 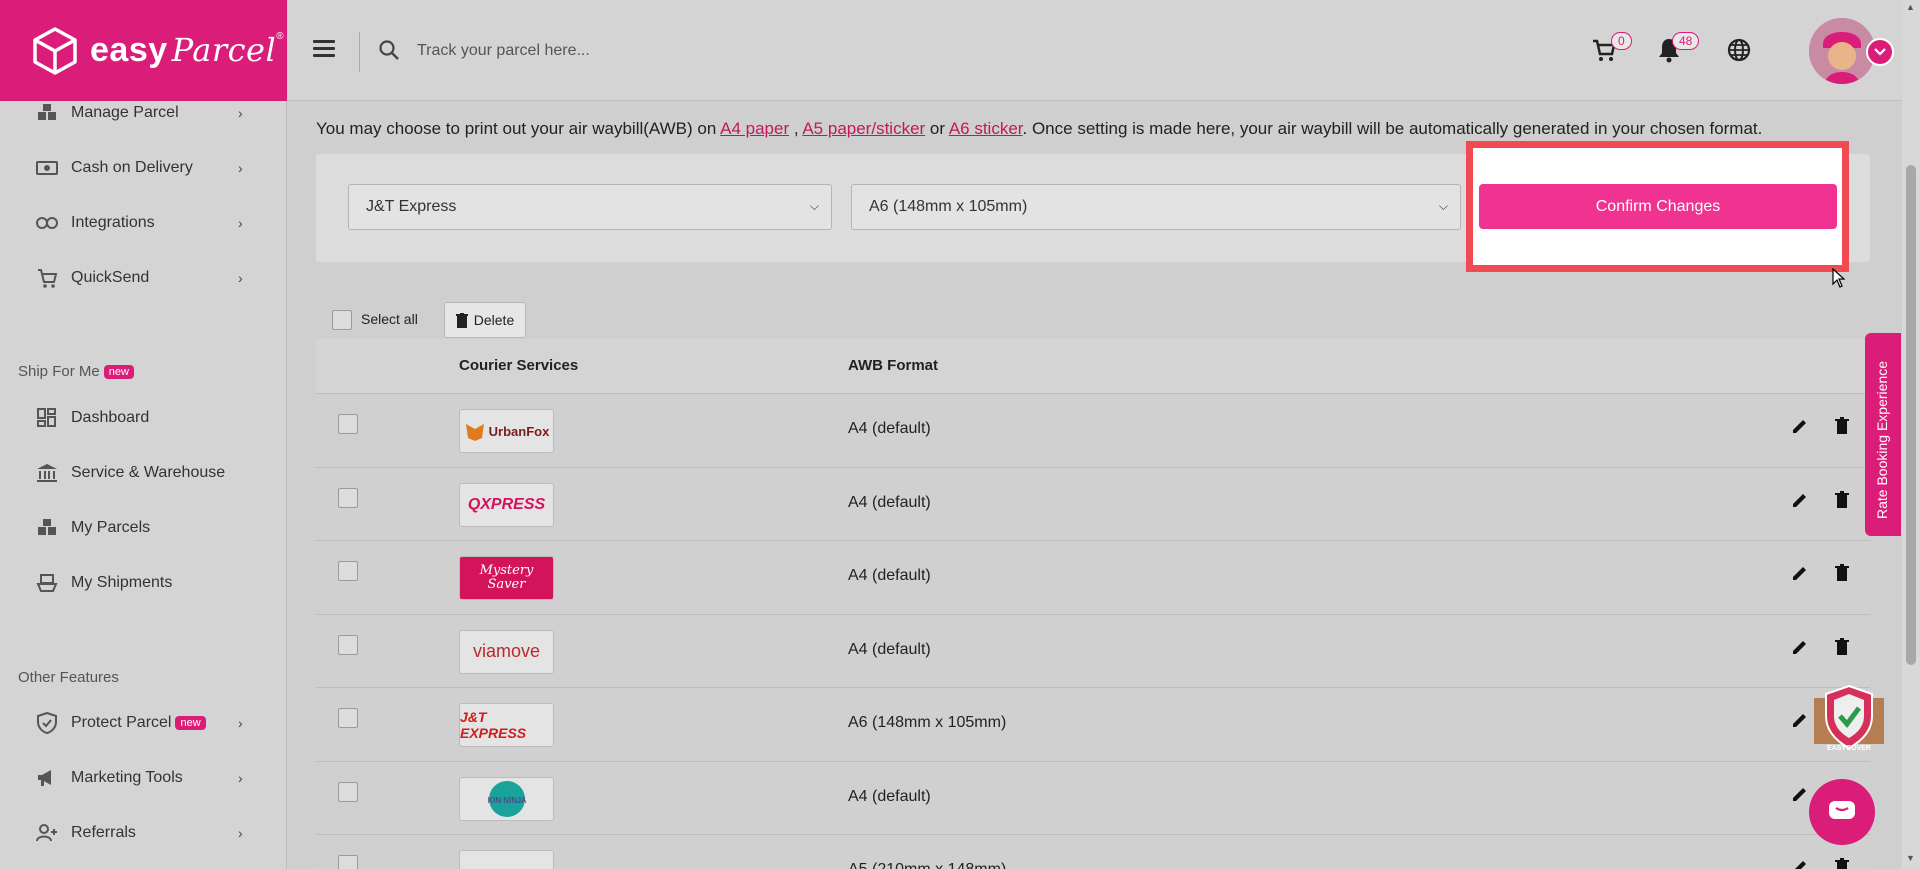 What do you see at coordinates (110, 277) in the screenshot?
I see `sidebar-item-label: QuickSend` at bounding box center [110, 277].